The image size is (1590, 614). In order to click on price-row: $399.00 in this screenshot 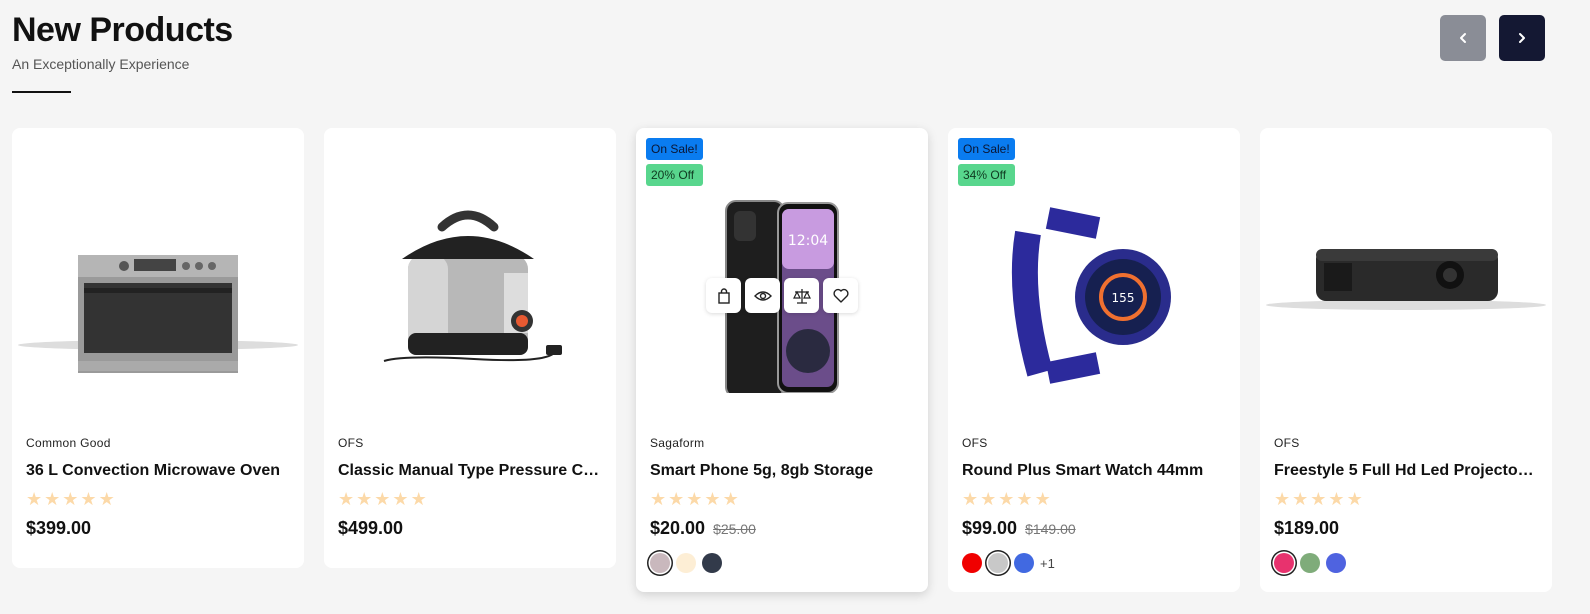, I will do `click(158, 528)`.